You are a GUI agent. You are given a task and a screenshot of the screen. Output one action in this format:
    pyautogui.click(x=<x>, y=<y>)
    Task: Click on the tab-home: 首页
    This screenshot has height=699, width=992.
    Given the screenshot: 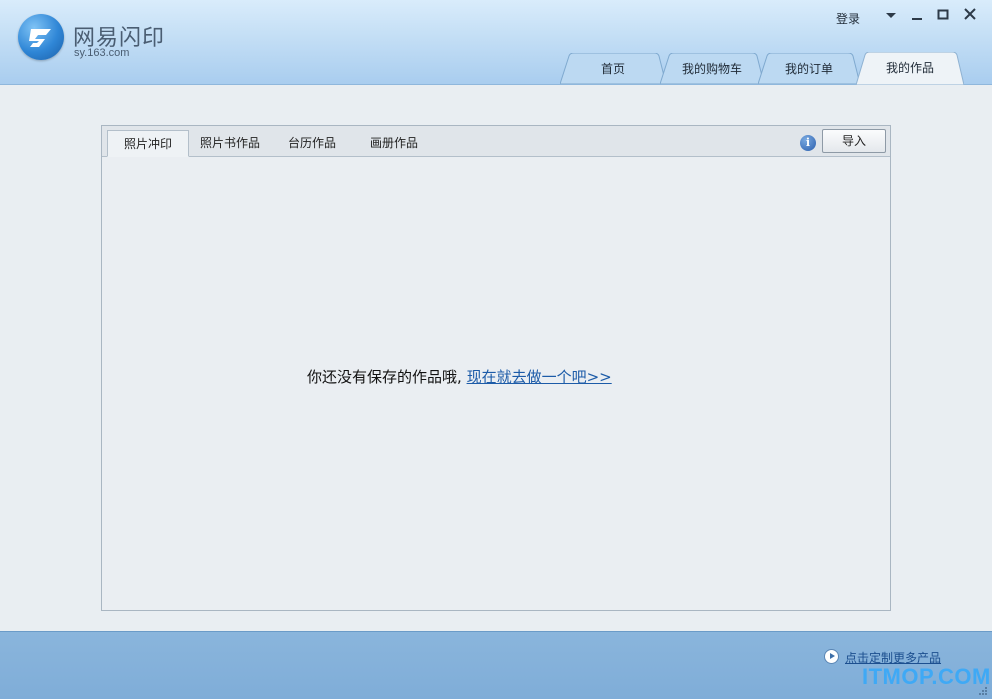 What is the action you would take?
    pyautogui.click(x=613, y=68)
    